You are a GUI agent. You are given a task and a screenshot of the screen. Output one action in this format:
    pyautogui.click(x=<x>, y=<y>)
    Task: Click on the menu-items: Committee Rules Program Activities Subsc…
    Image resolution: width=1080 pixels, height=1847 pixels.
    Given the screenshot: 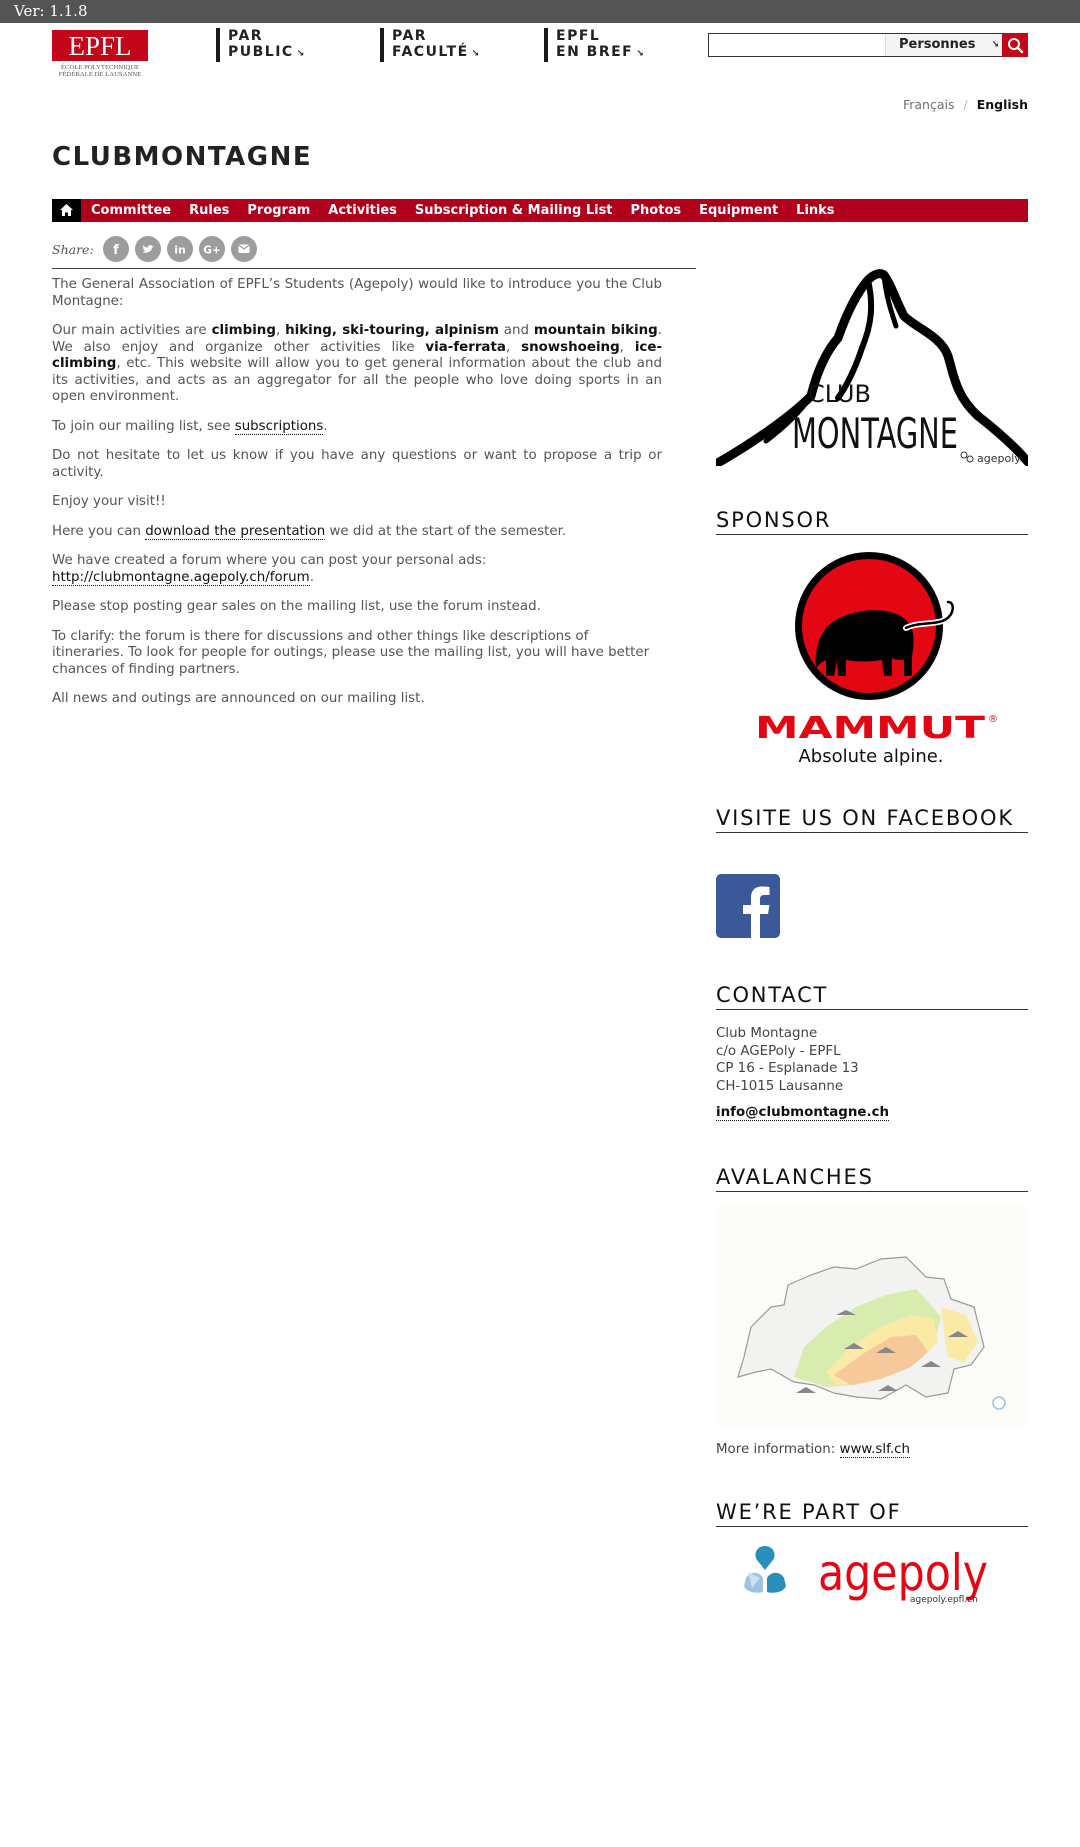 What is the action you would take?
    pyautogui.click(x=462, y=210)
    